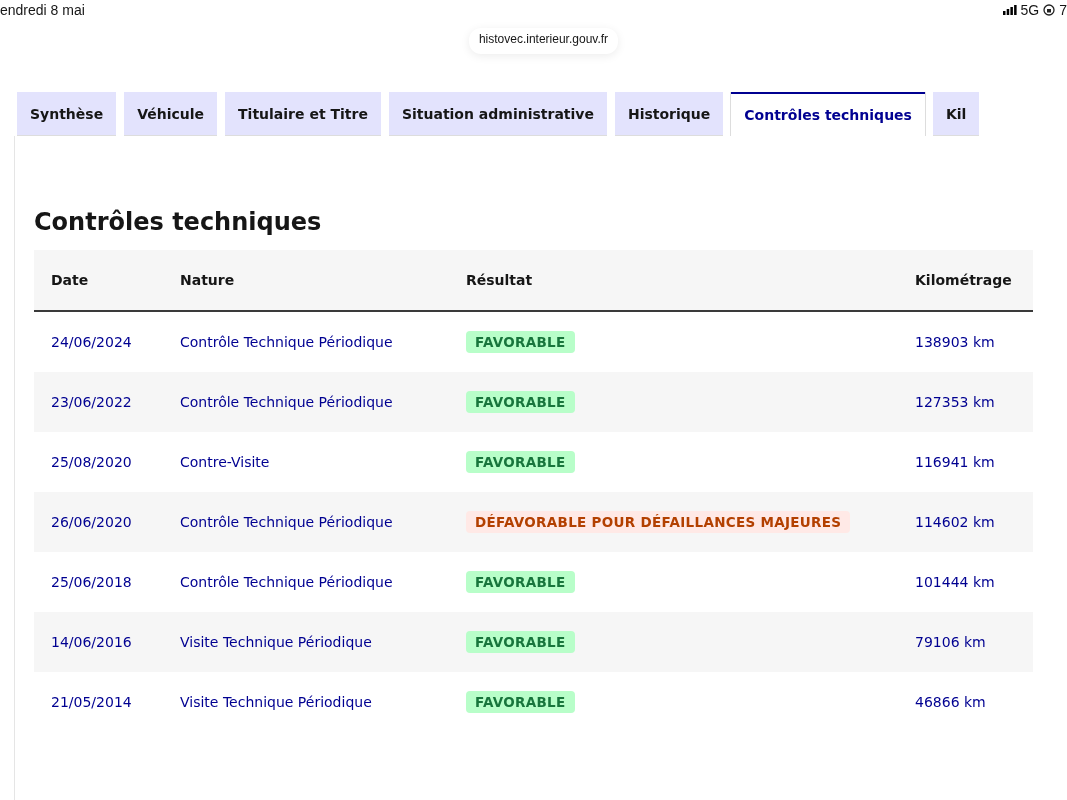 This screenshot has width=1067, height=800. I want to click on date-cell-text: 23/06/2022, so click(91, 402).